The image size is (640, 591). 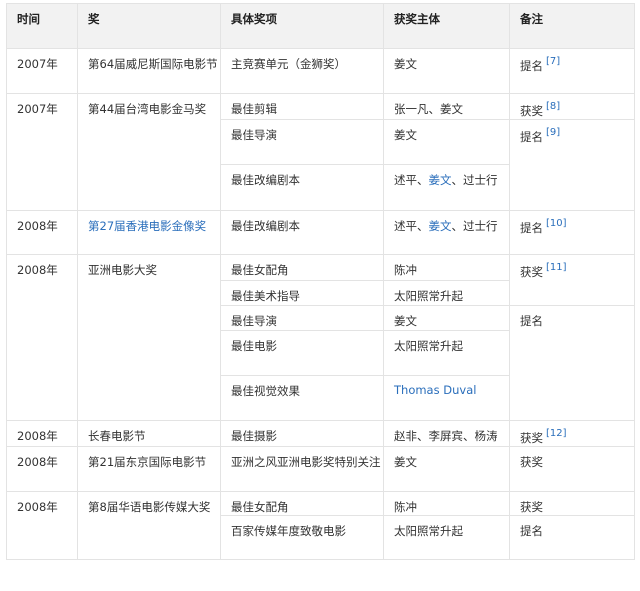 What do you see at coordinates (302, 71) in the screenshot?
I see `item: 主竞赛单元（金狮奖）` at bounding box center [302, 71].